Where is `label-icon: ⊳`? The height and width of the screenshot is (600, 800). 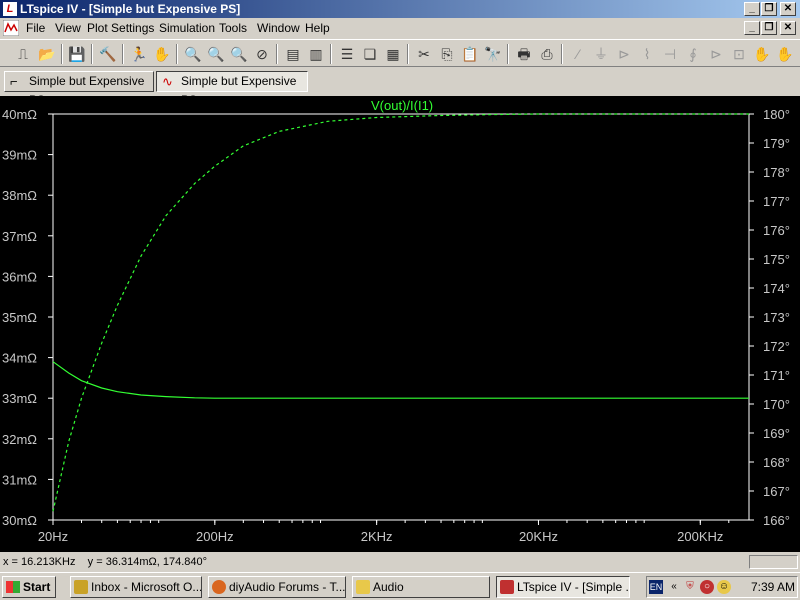
label-icon: ⊳ is located at coordinates (624, 54).